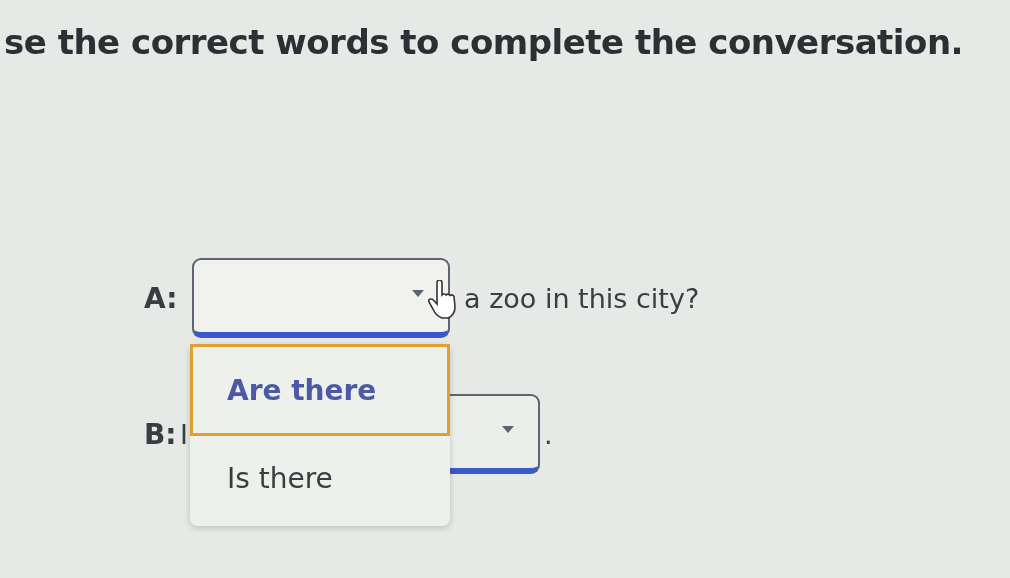 This screenshot has width=1010, height=578. I want to click on speaker-label: A:, so click(161, 298).